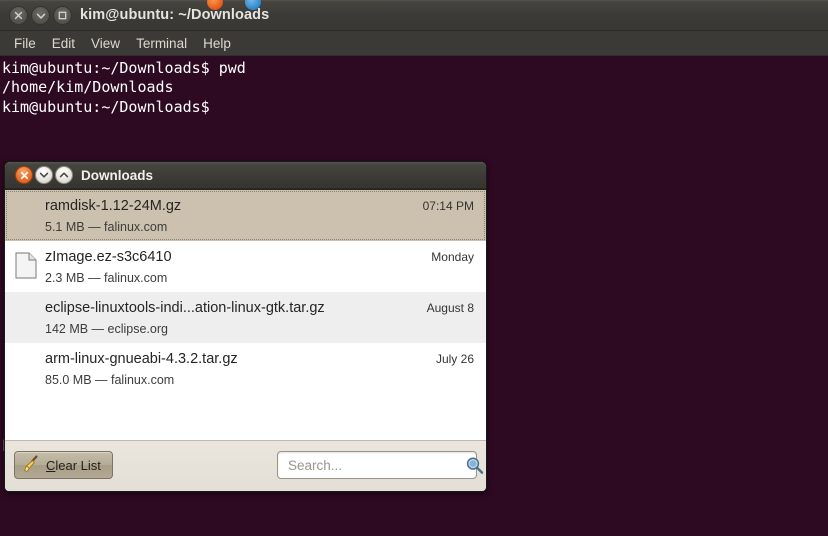 This screenshot has height=536, width=828. I want to click on terminal-line: kim@ubuntu:~/Downloads$, so click(106, 106).